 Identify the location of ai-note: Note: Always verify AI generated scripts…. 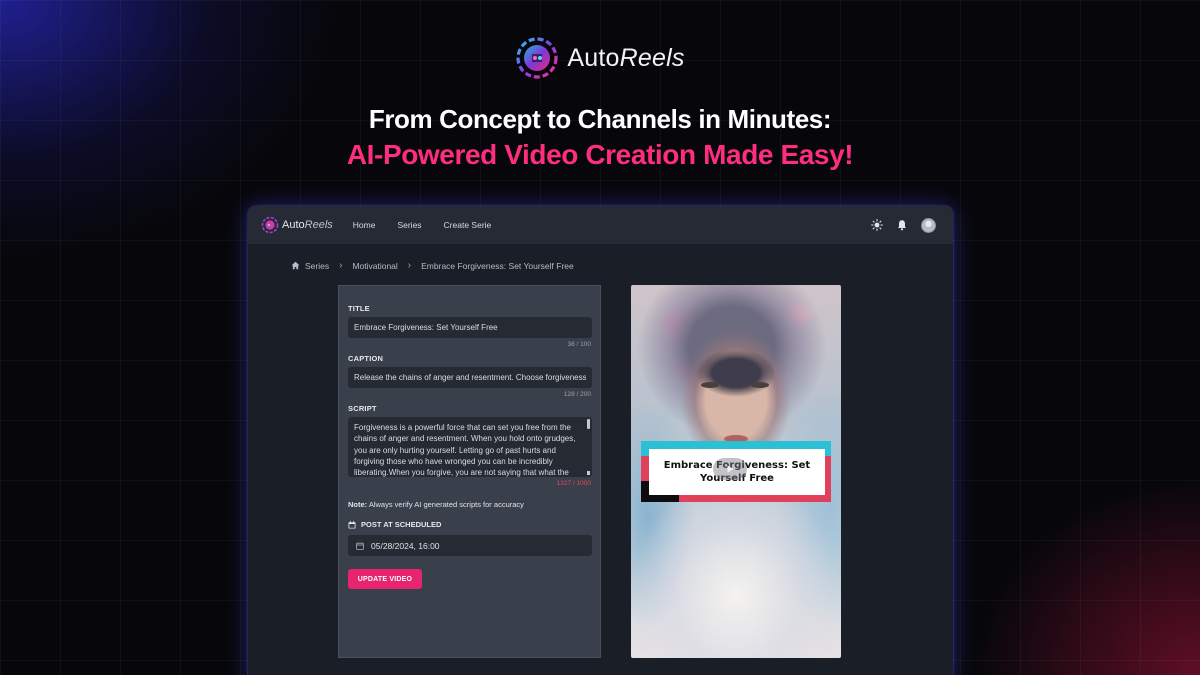
(436, 504).